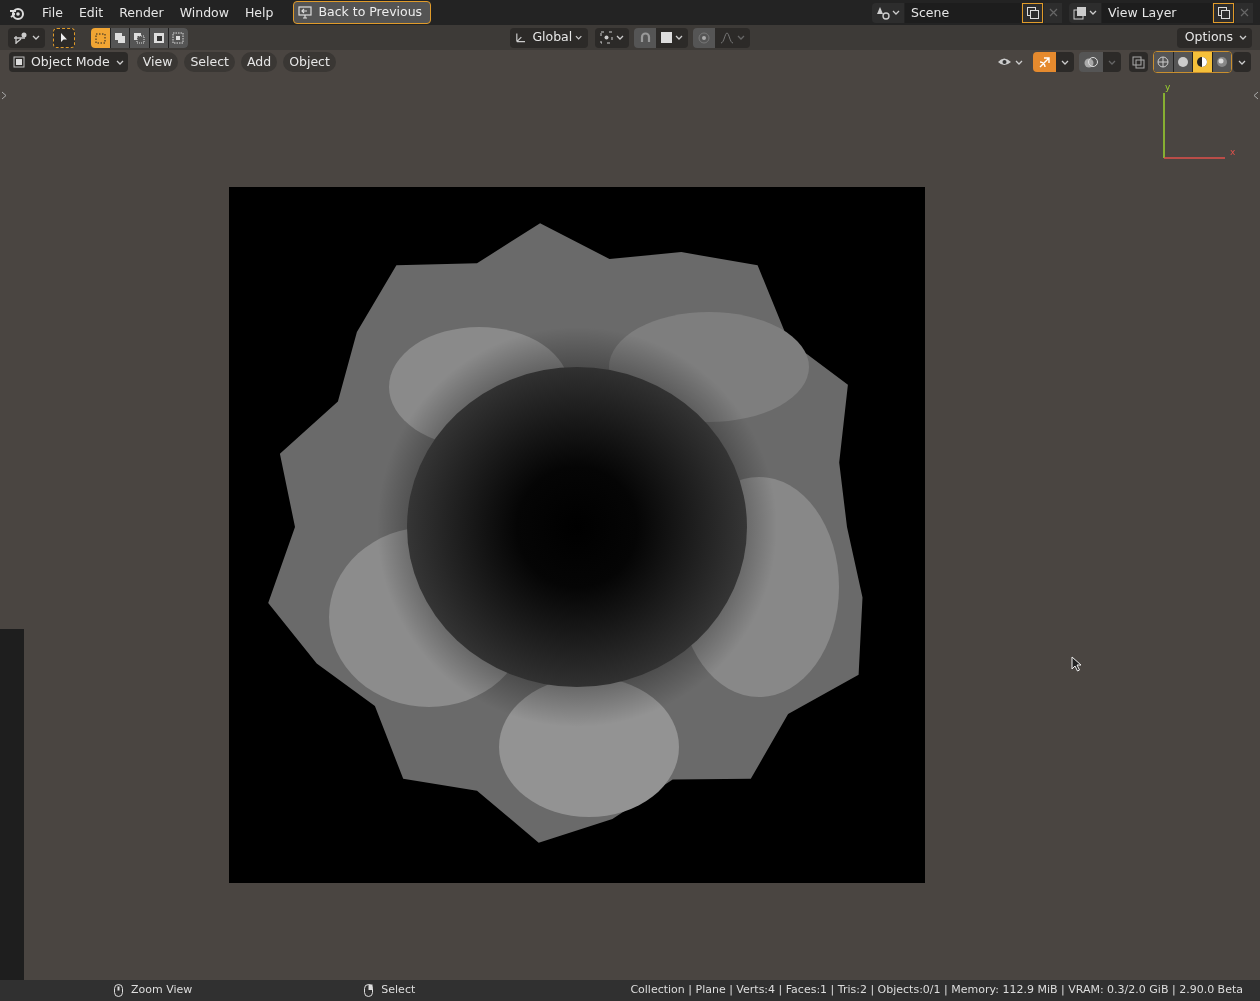 The width and height of the screenshot is (1260, 1001). What do you see at coordinates (141, 12) in the screenshot?
I see `menu-item: Render` at bounding box center [141, 12].